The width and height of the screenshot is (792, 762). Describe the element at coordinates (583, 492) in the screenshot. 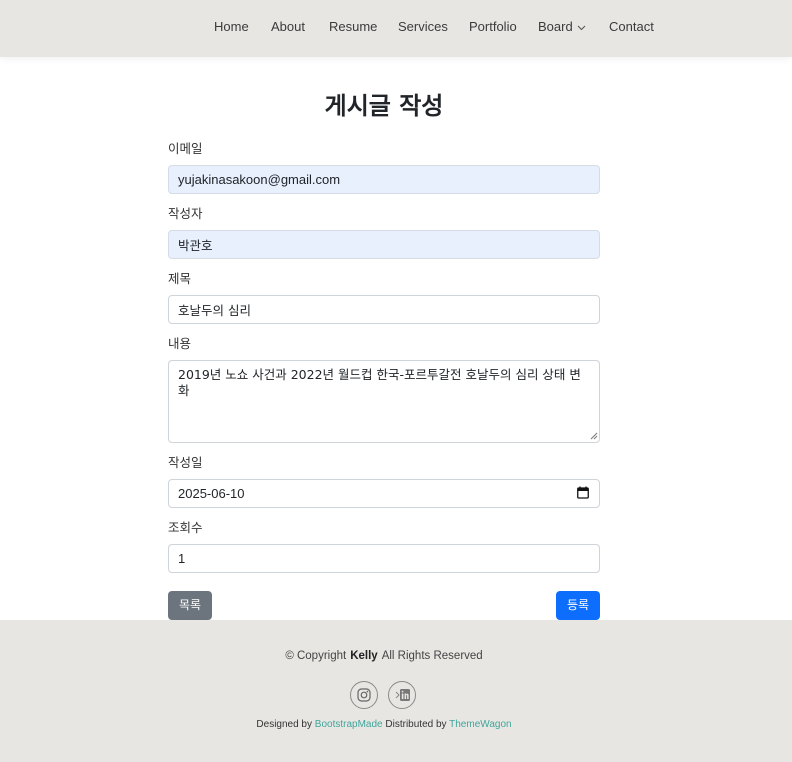

I see `calendar-icon` at that location.